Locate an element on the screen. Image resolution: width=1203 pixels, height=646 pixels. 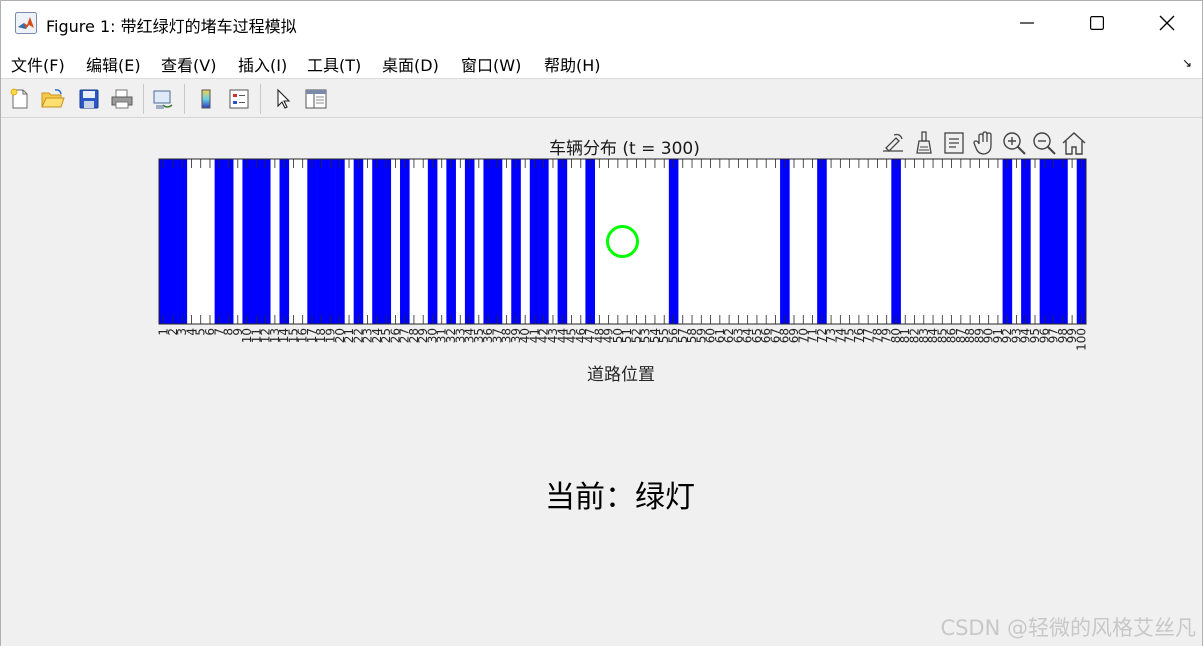
menu-insert: 插入(I) is located at coordinates (262, 64).